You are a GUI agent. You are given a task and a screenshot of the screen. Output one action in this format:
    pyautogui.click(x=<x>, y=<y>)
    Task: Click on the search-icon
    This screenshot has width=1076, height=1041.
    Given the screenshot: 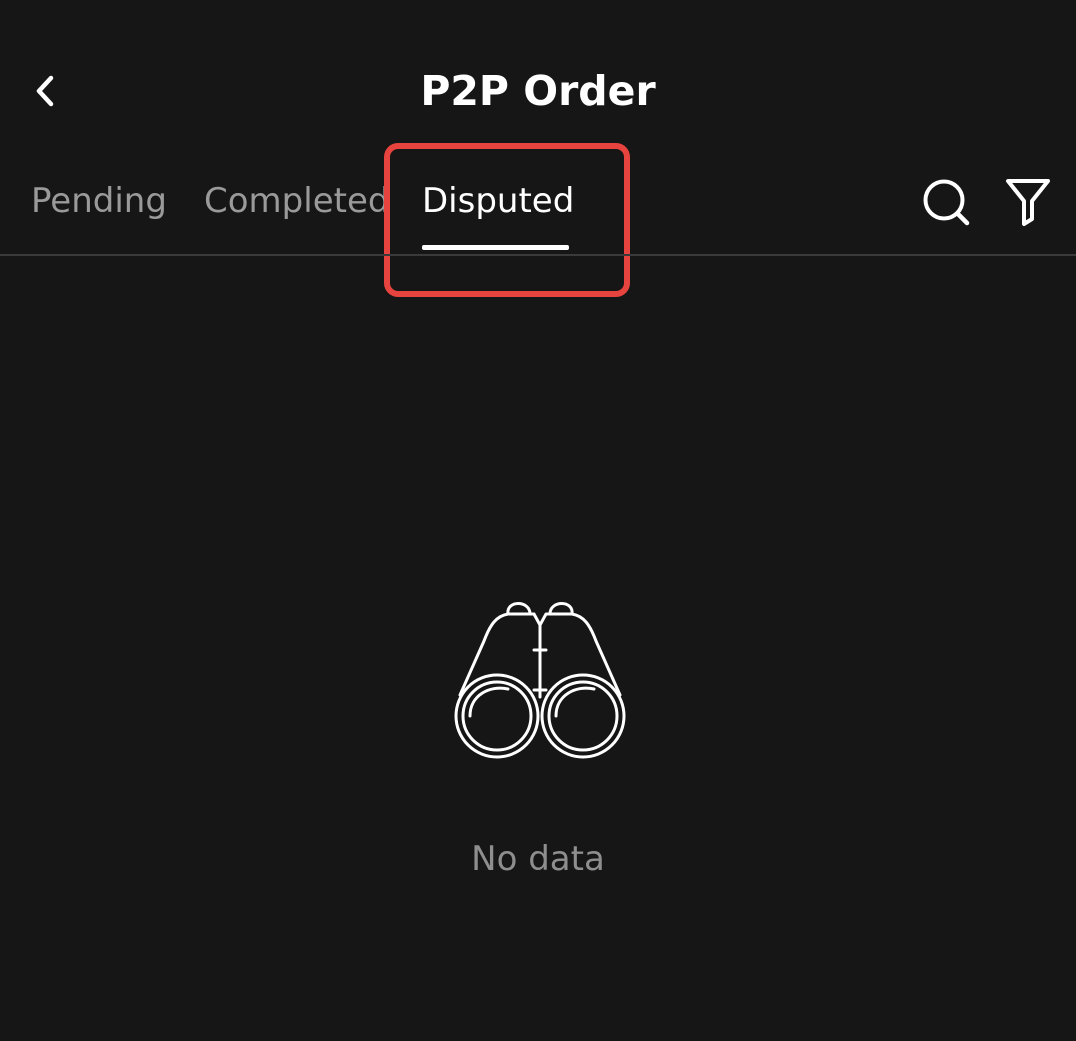 What is the action you would take?
    pyautogui.click(x=946, y=202)
    